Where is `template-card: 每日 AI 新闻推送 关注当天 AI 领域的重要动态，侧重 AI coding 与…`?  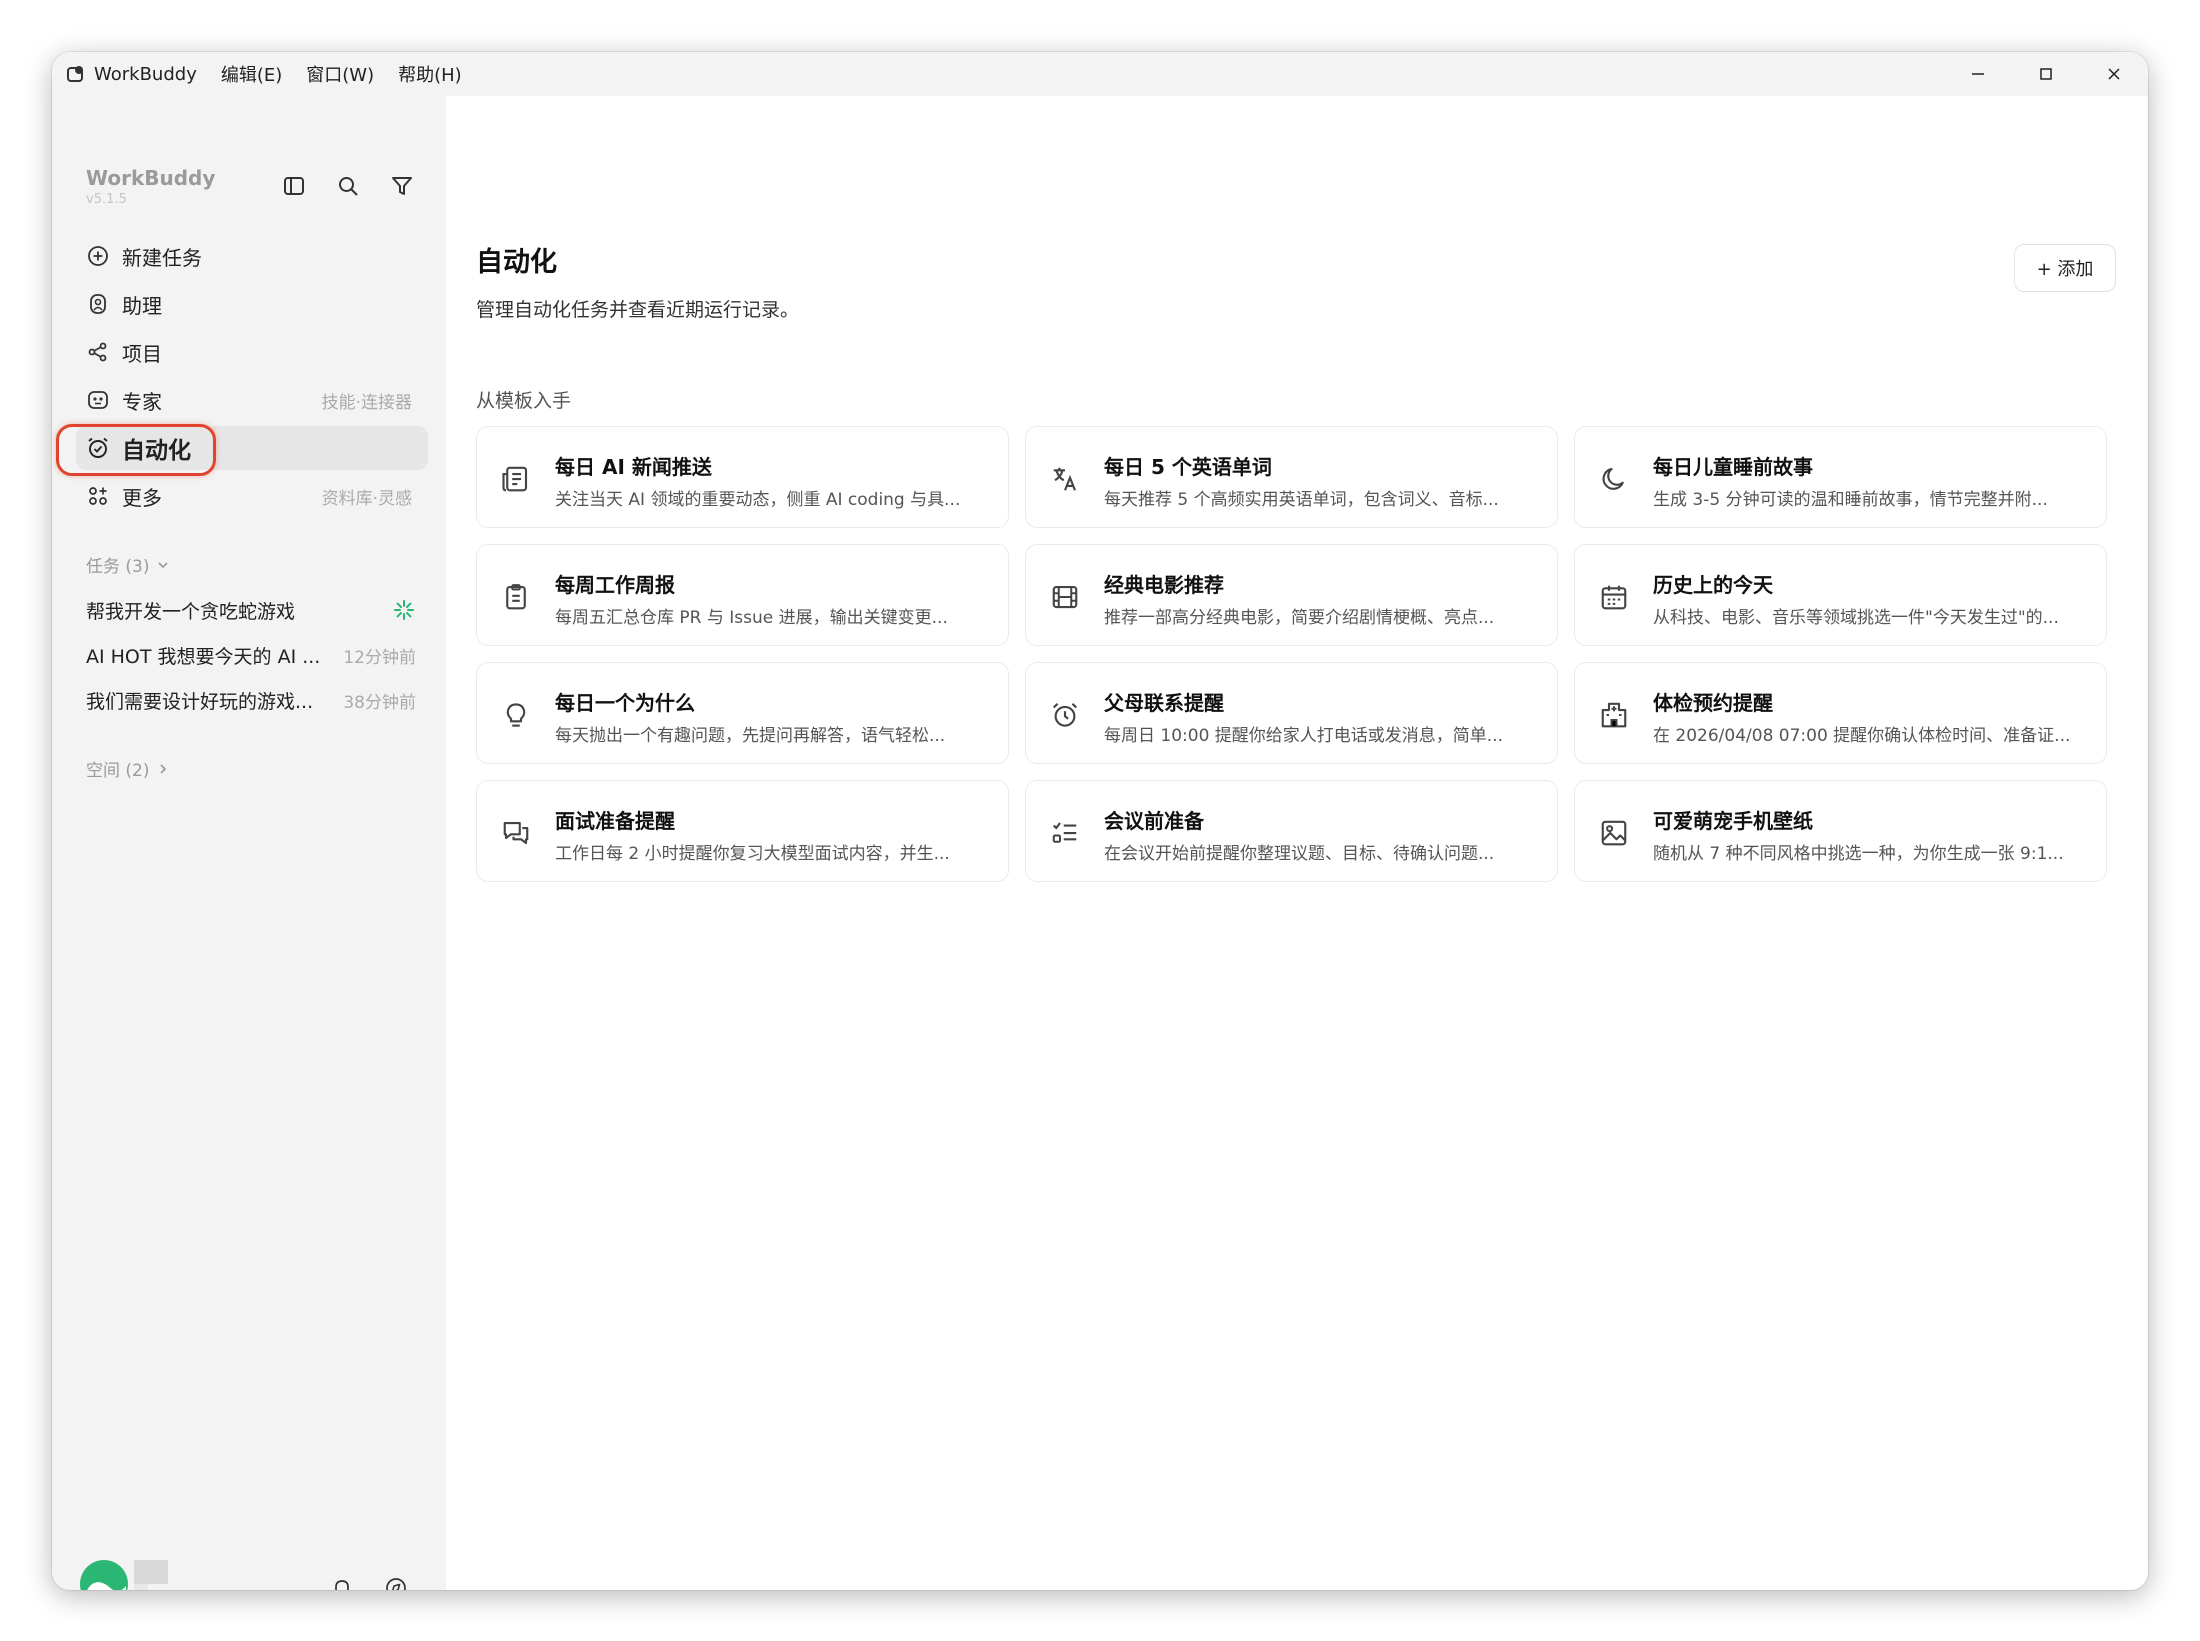
template-card: 每日 AI 新闻推送 关注当天 AI 领域的重要动态，侧重 AI coding 与… is located at coordinates (742, 477).